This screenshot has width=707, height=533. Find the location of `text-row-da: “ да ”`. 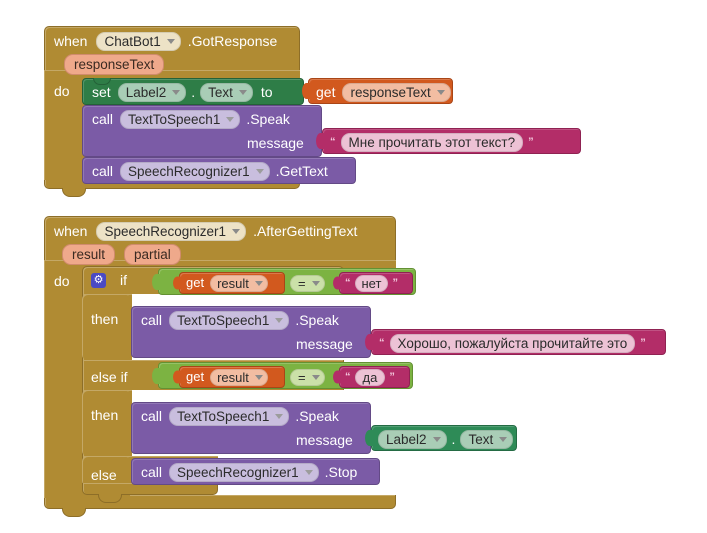

text-row-da: “ да ” is located at coordinates (370, 377).